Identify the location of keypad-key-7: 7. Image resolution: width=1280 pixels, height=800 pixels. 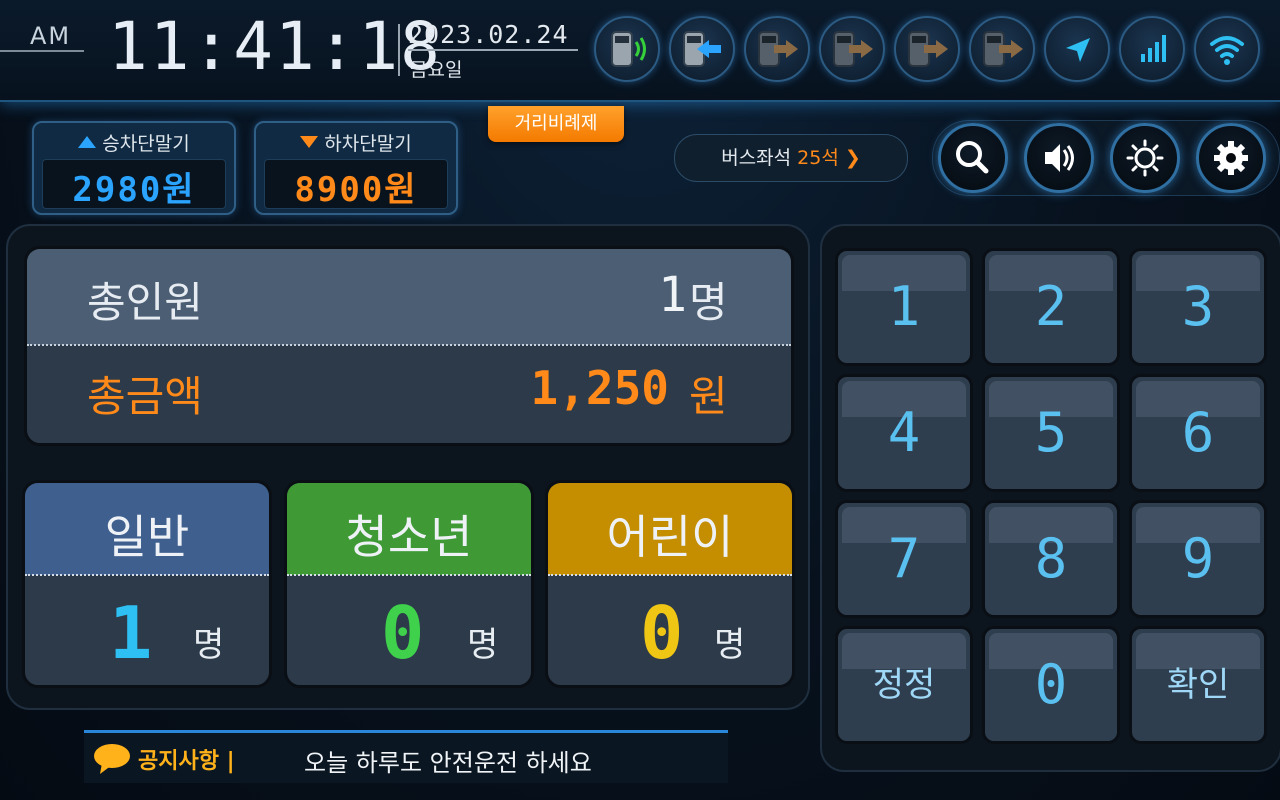
(904, 559).